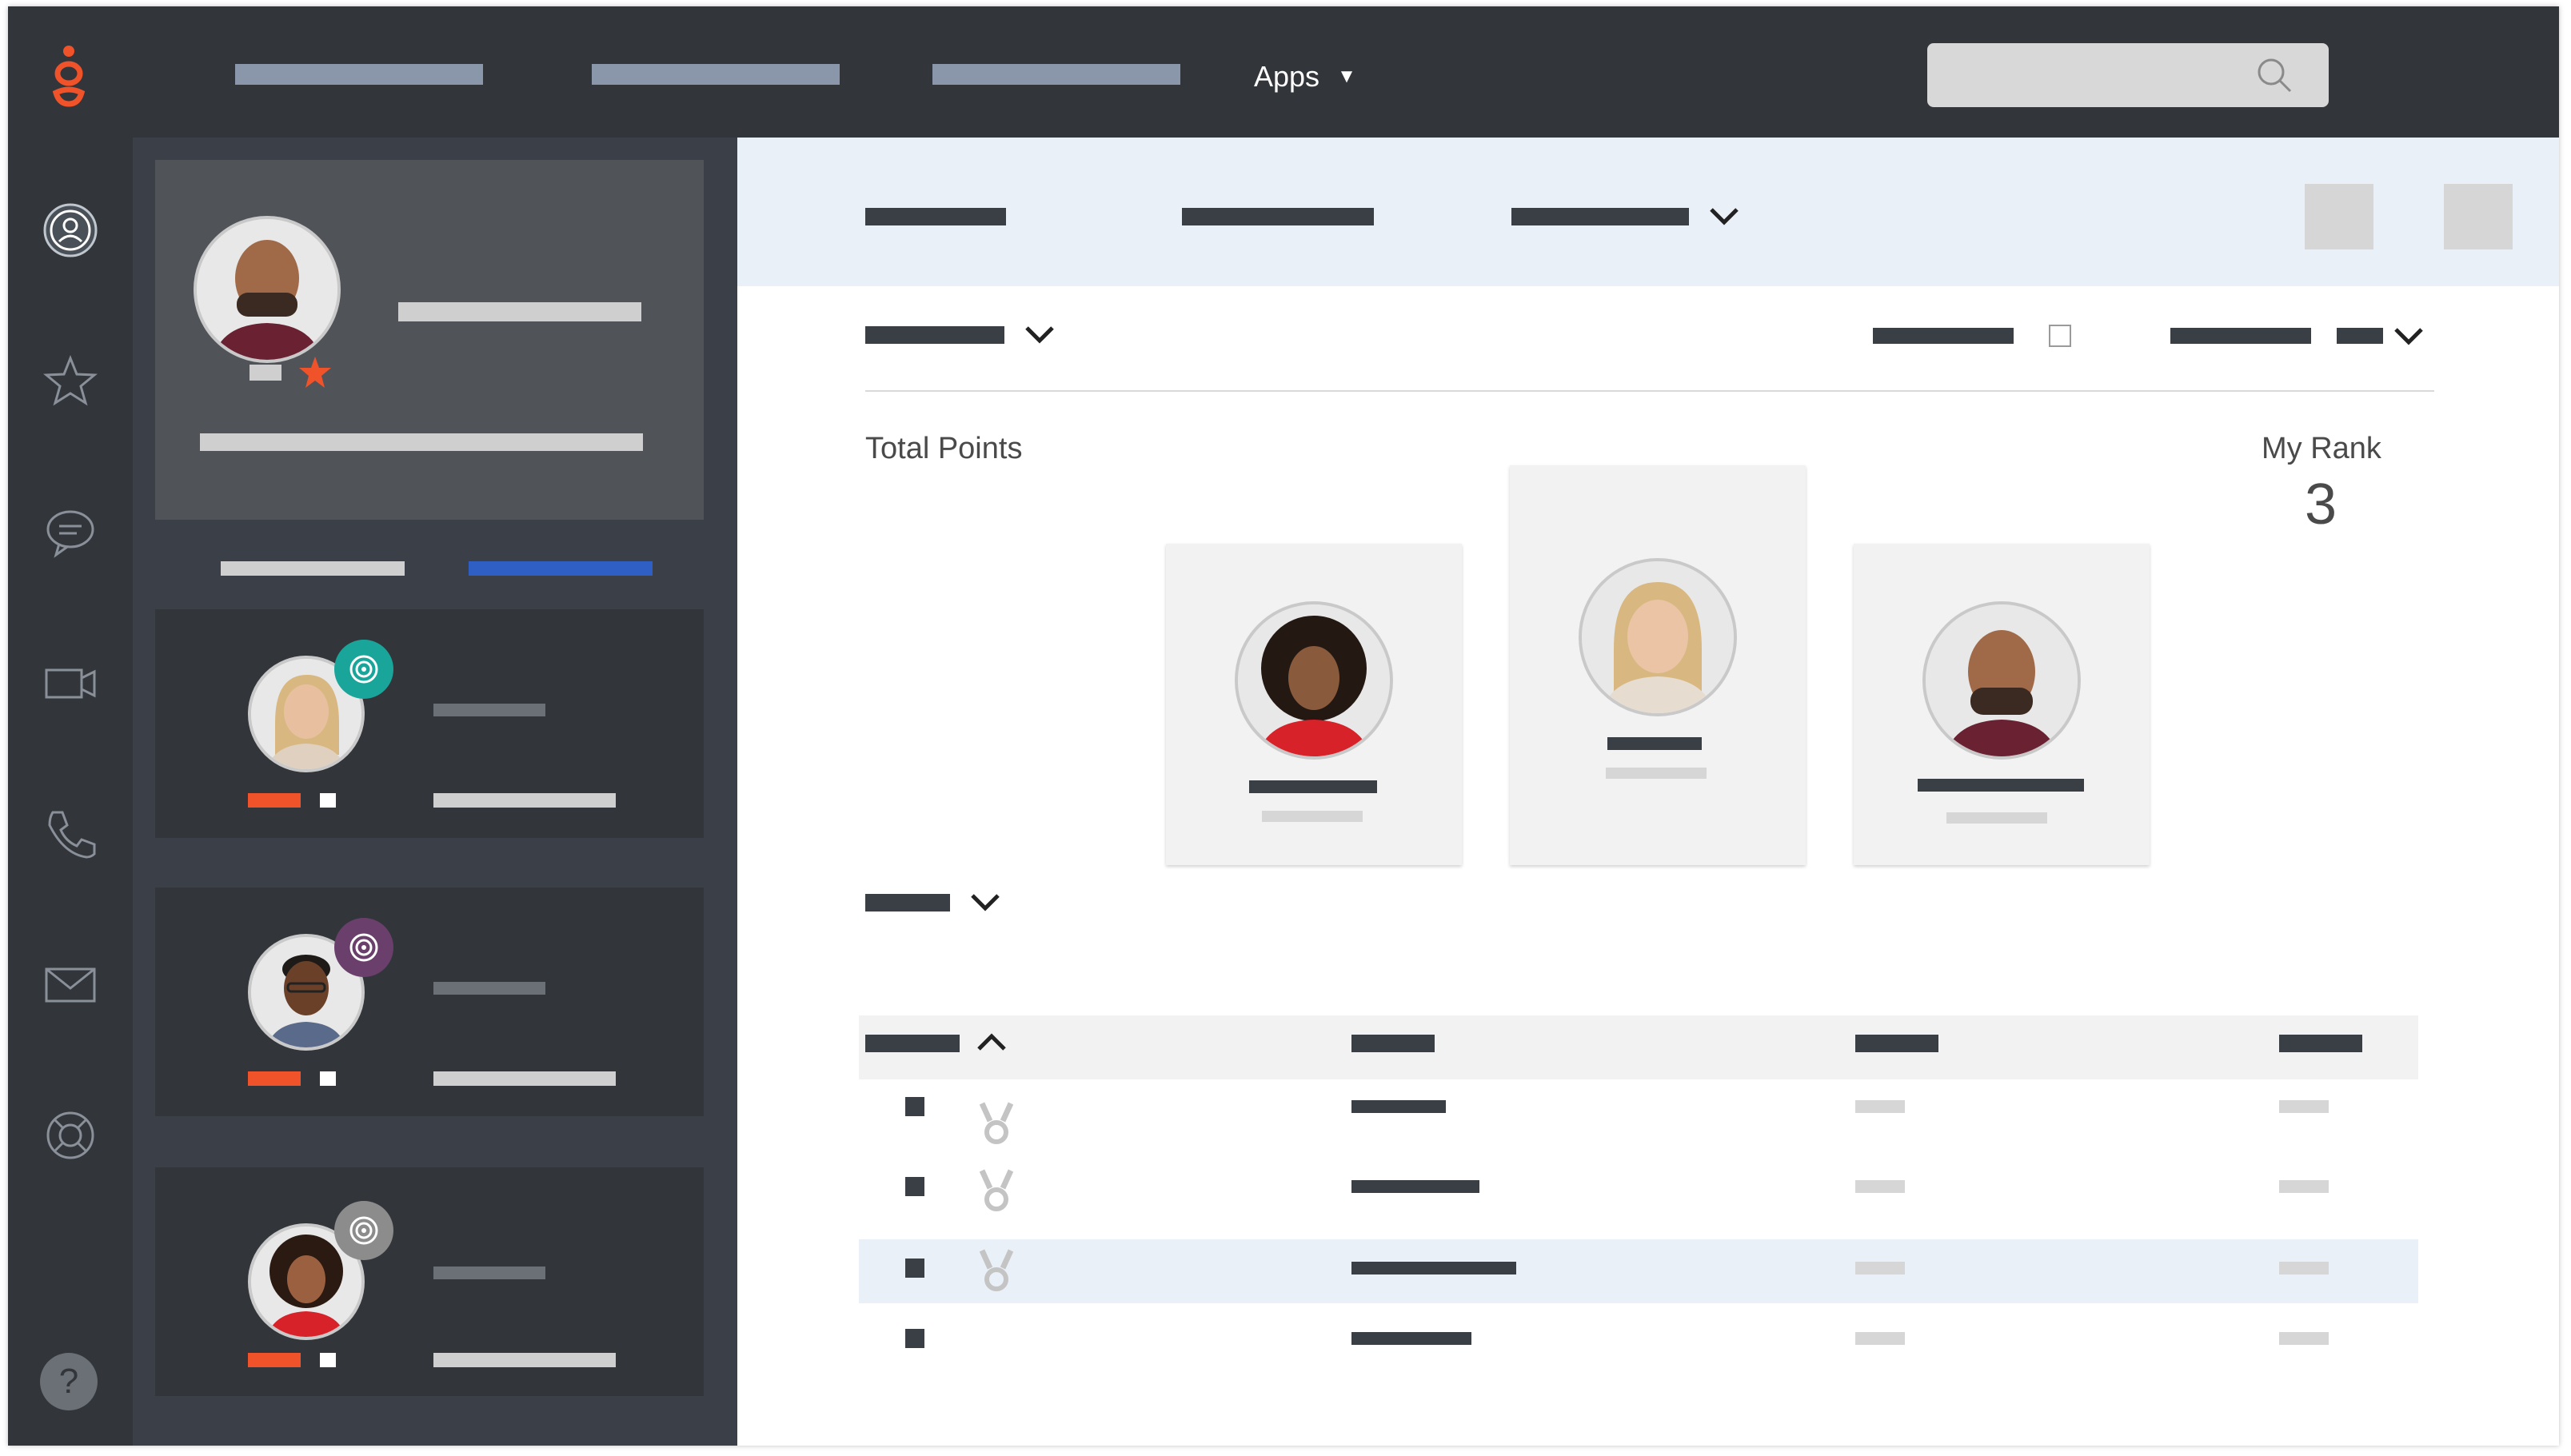  What do you see at coordinates (69, 75) in the screenshot?
I see `genesys-logo-icon` at bounding box center [69, 75].